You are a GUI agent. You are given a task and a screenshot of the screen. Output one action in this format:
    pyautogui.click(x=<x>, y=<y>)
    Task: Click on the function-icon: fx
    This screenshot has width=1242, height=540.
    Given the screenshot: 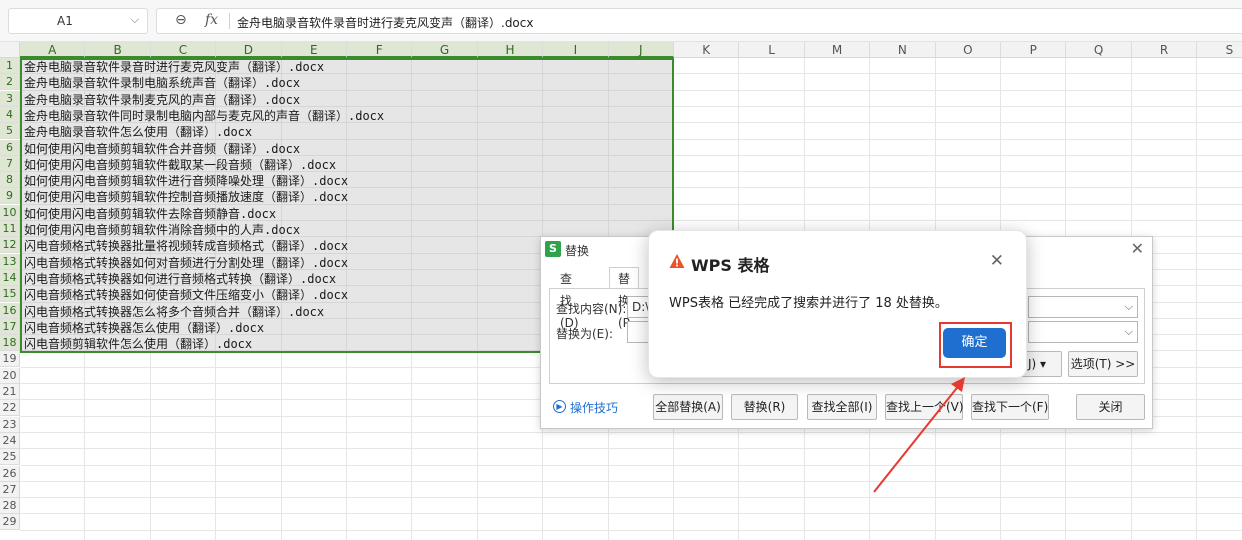 What is the action you would take?
    pyautogui.click(x=211, y=20)
    